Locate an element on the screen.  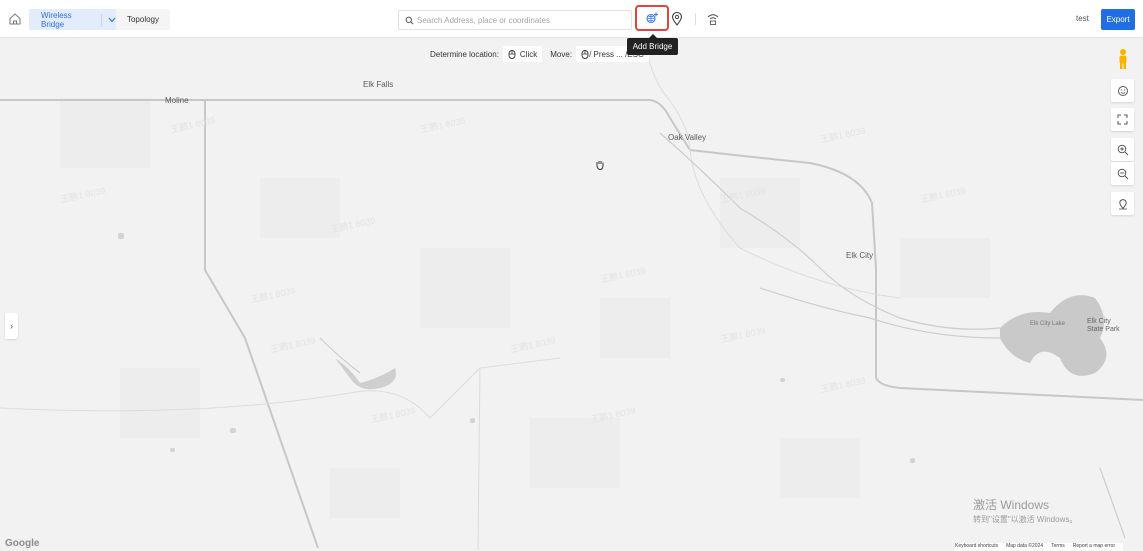
tab-topology-label: Topology is located at coordinates (143, 19).